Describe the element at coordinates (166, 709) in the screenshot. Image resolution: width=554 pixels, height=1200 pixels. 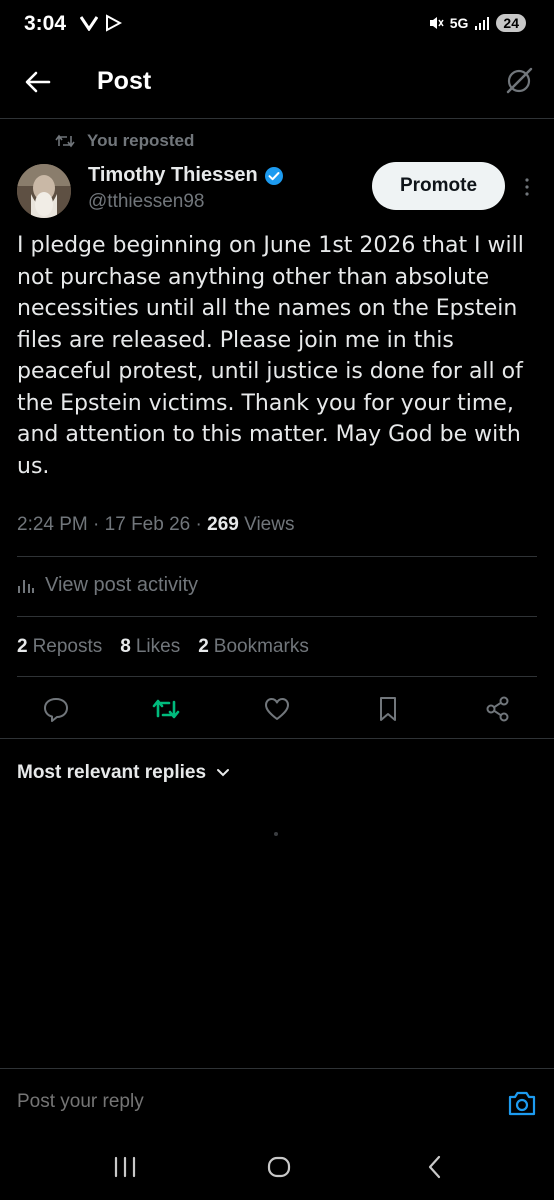
I see `repost-button-icon` at that location.